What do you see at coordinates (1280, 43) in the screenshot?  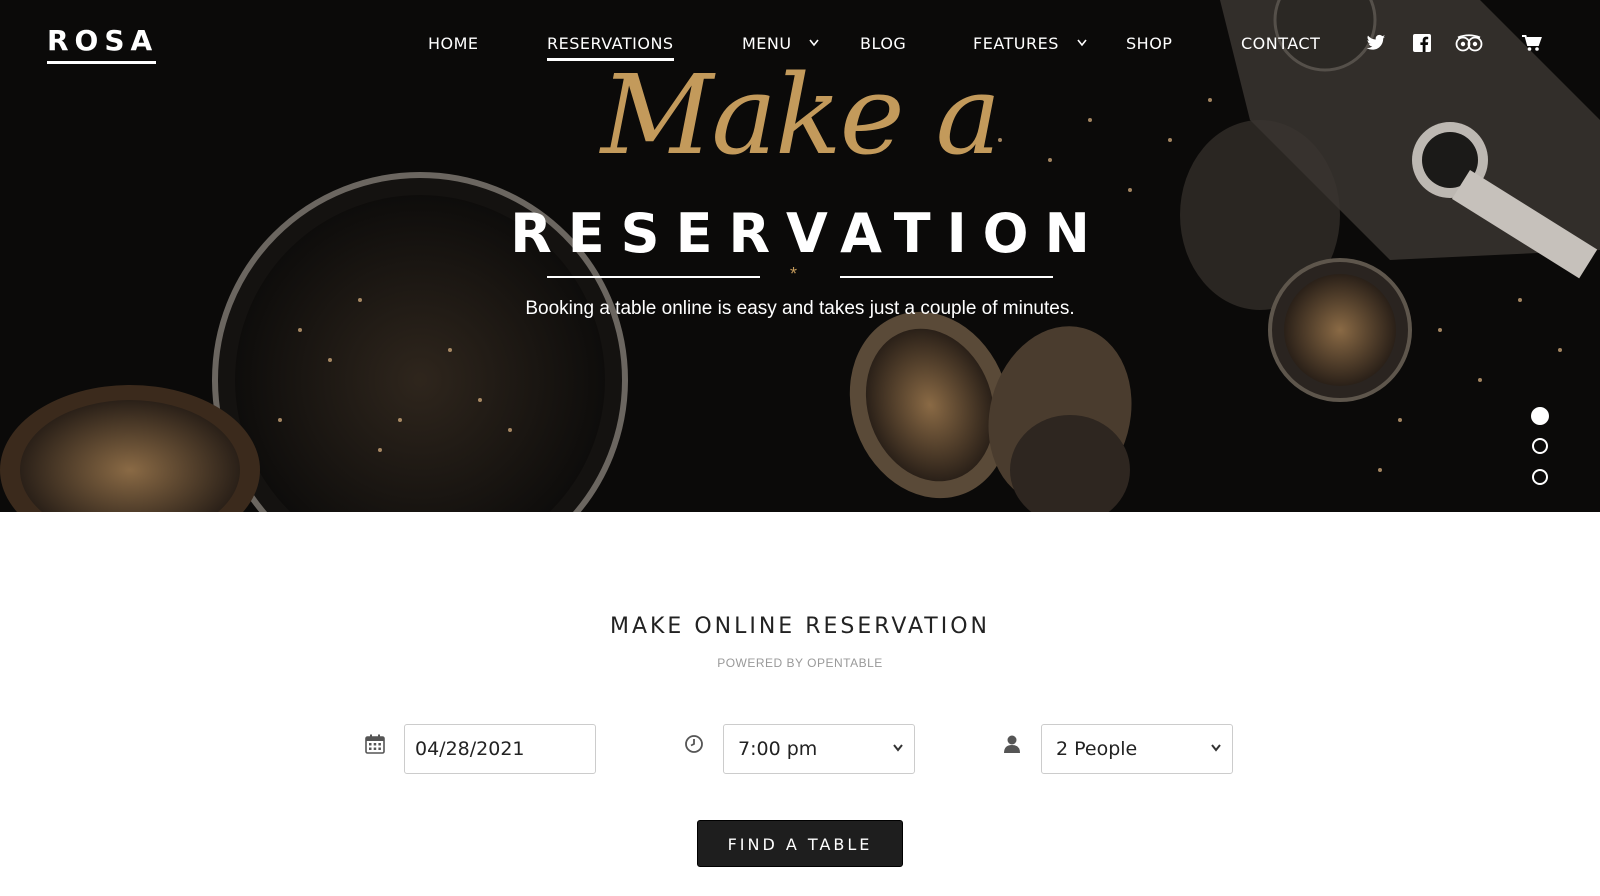 I see `nav-item-contact: CONTACT` at bounding box center [1280, 43].